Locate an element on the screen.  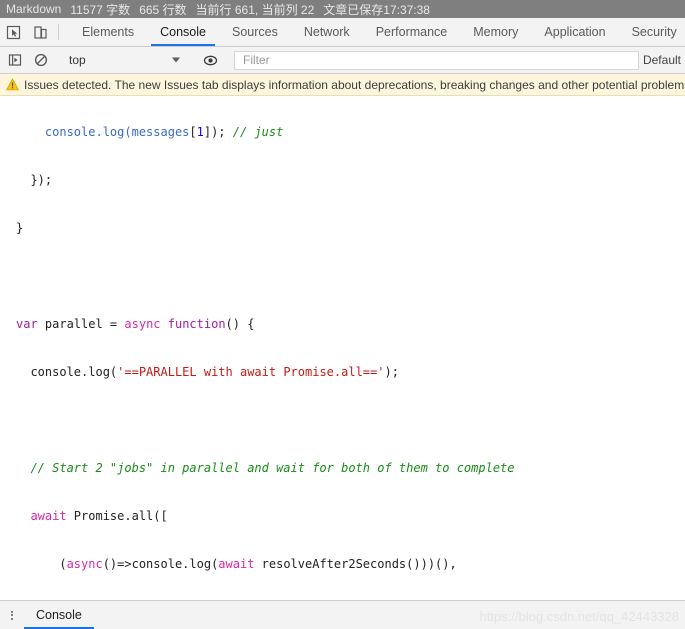
toolbar-divider is located at coordinates (58, 32).